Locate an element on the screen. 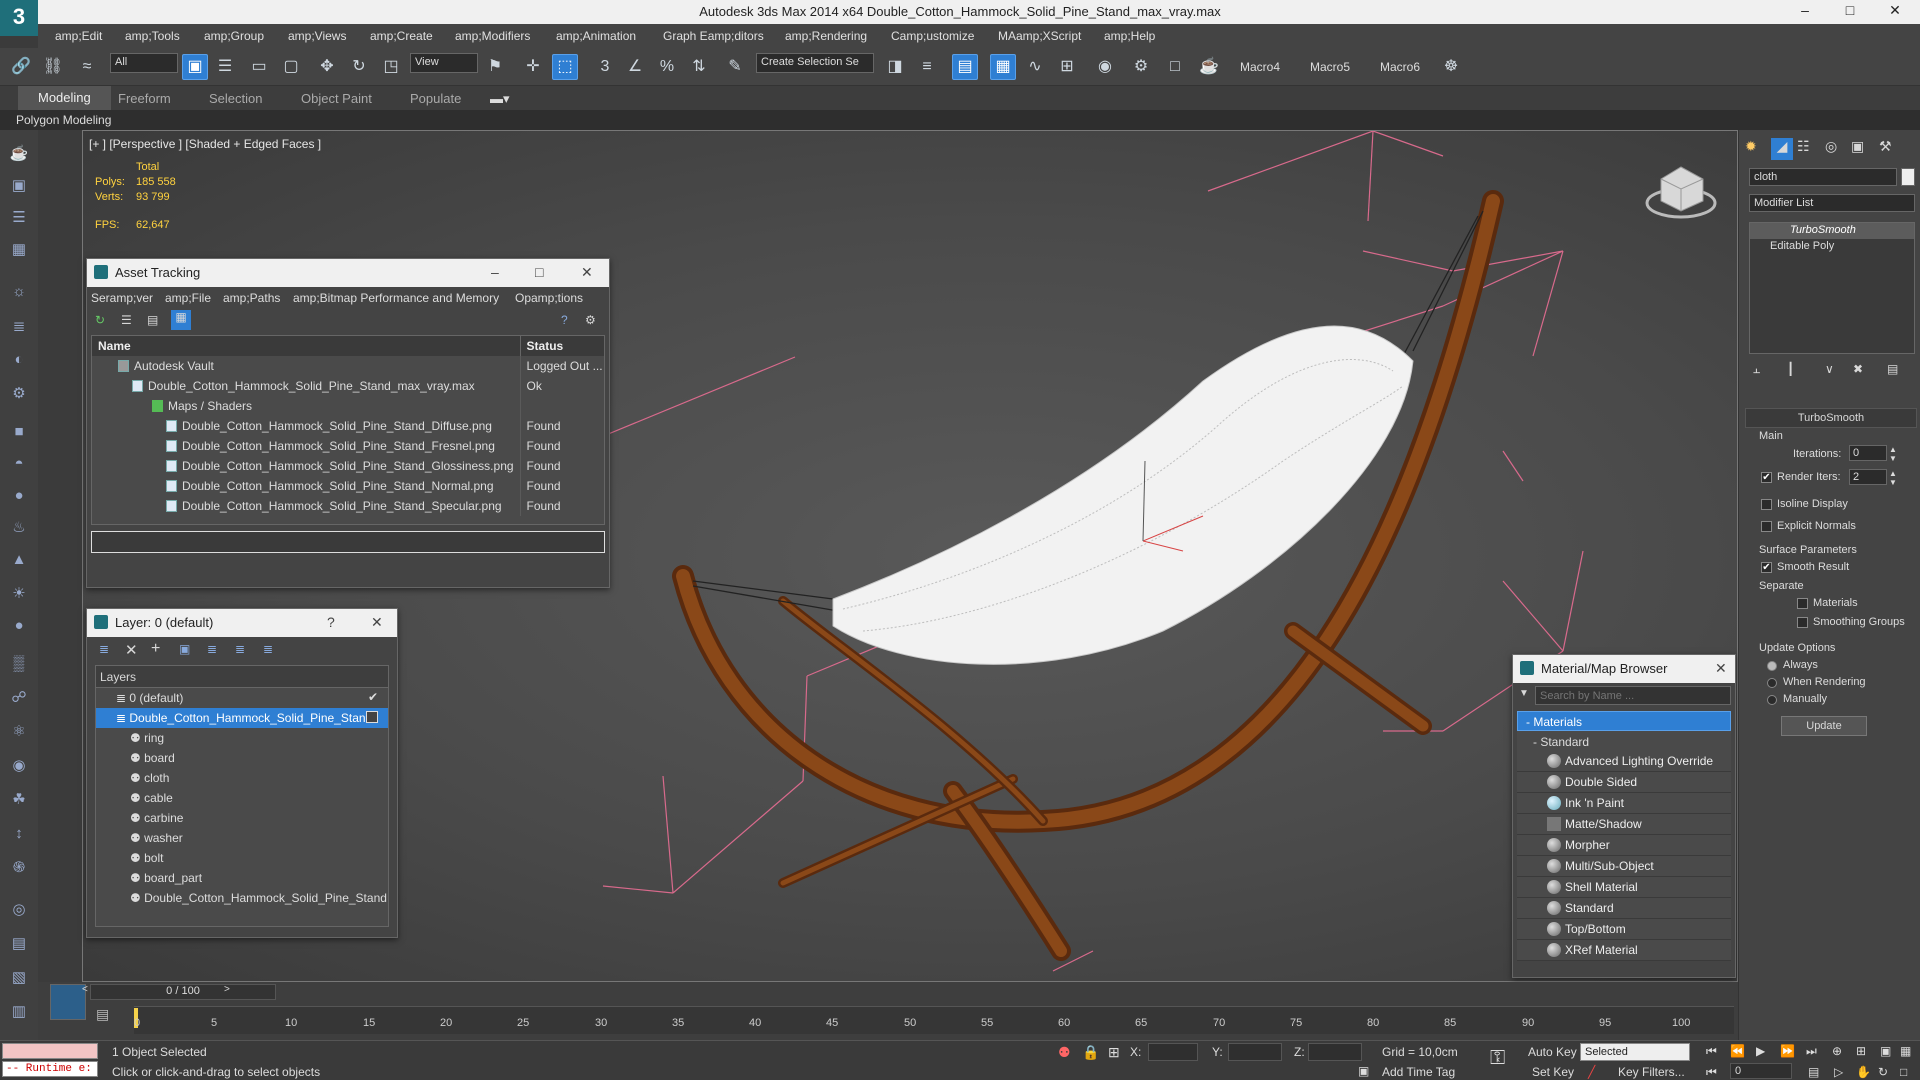 This screenshot has height=1080, width=1920. macro5-button: Macro5 is located at coordinates (1330, 67).